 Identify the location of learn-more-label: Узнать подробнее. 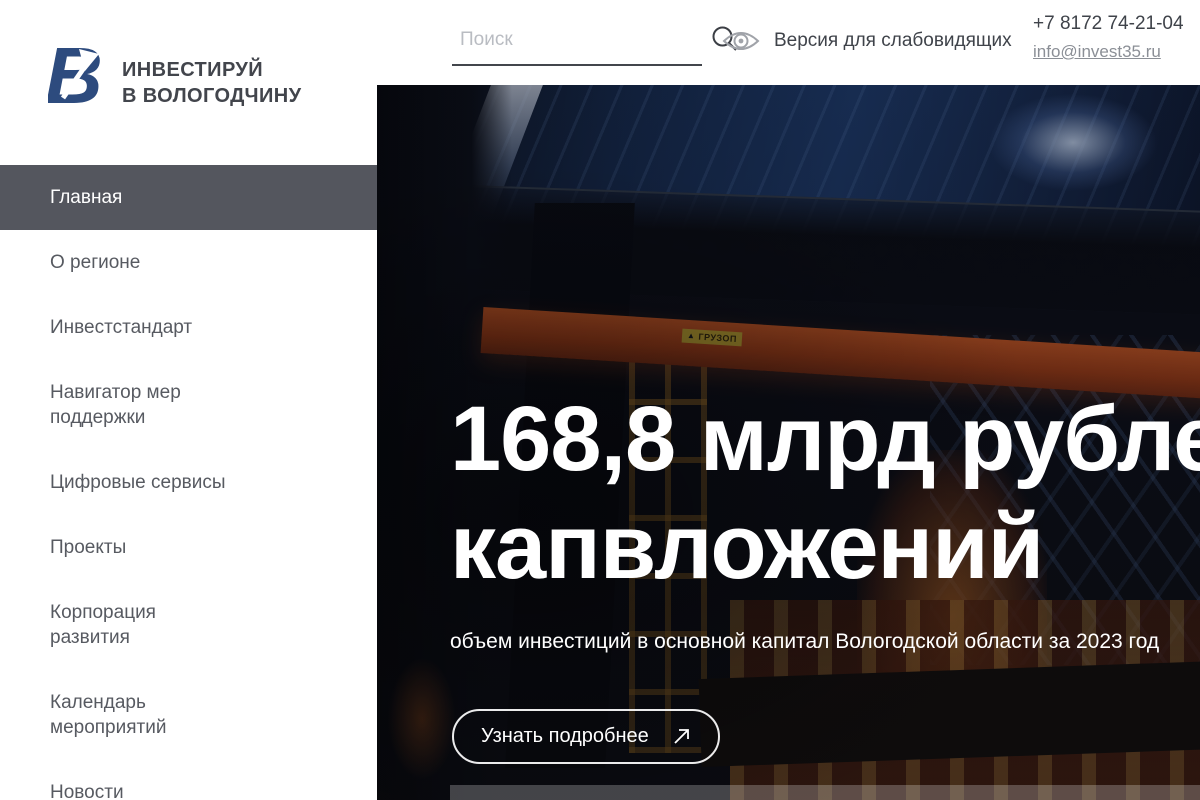
(565, 736).